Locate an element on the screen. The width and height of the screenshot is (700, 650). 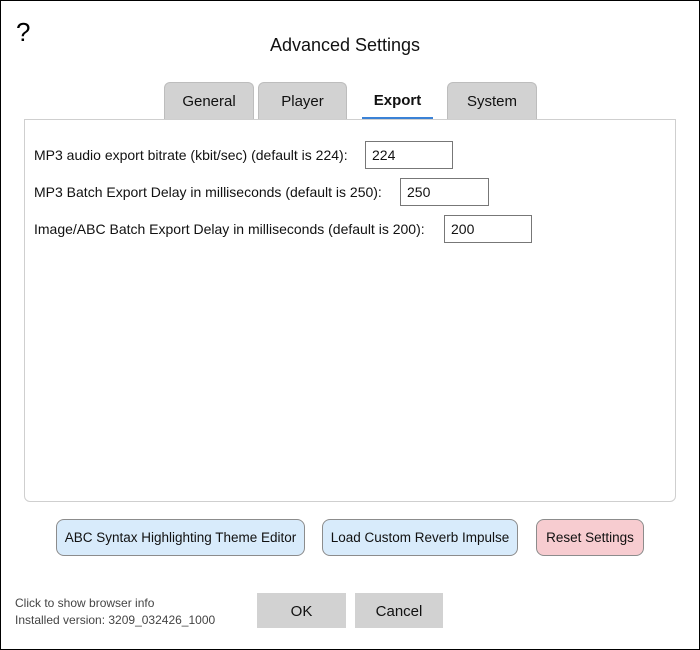
tab-player: Player is located at coordinates (302, 100).